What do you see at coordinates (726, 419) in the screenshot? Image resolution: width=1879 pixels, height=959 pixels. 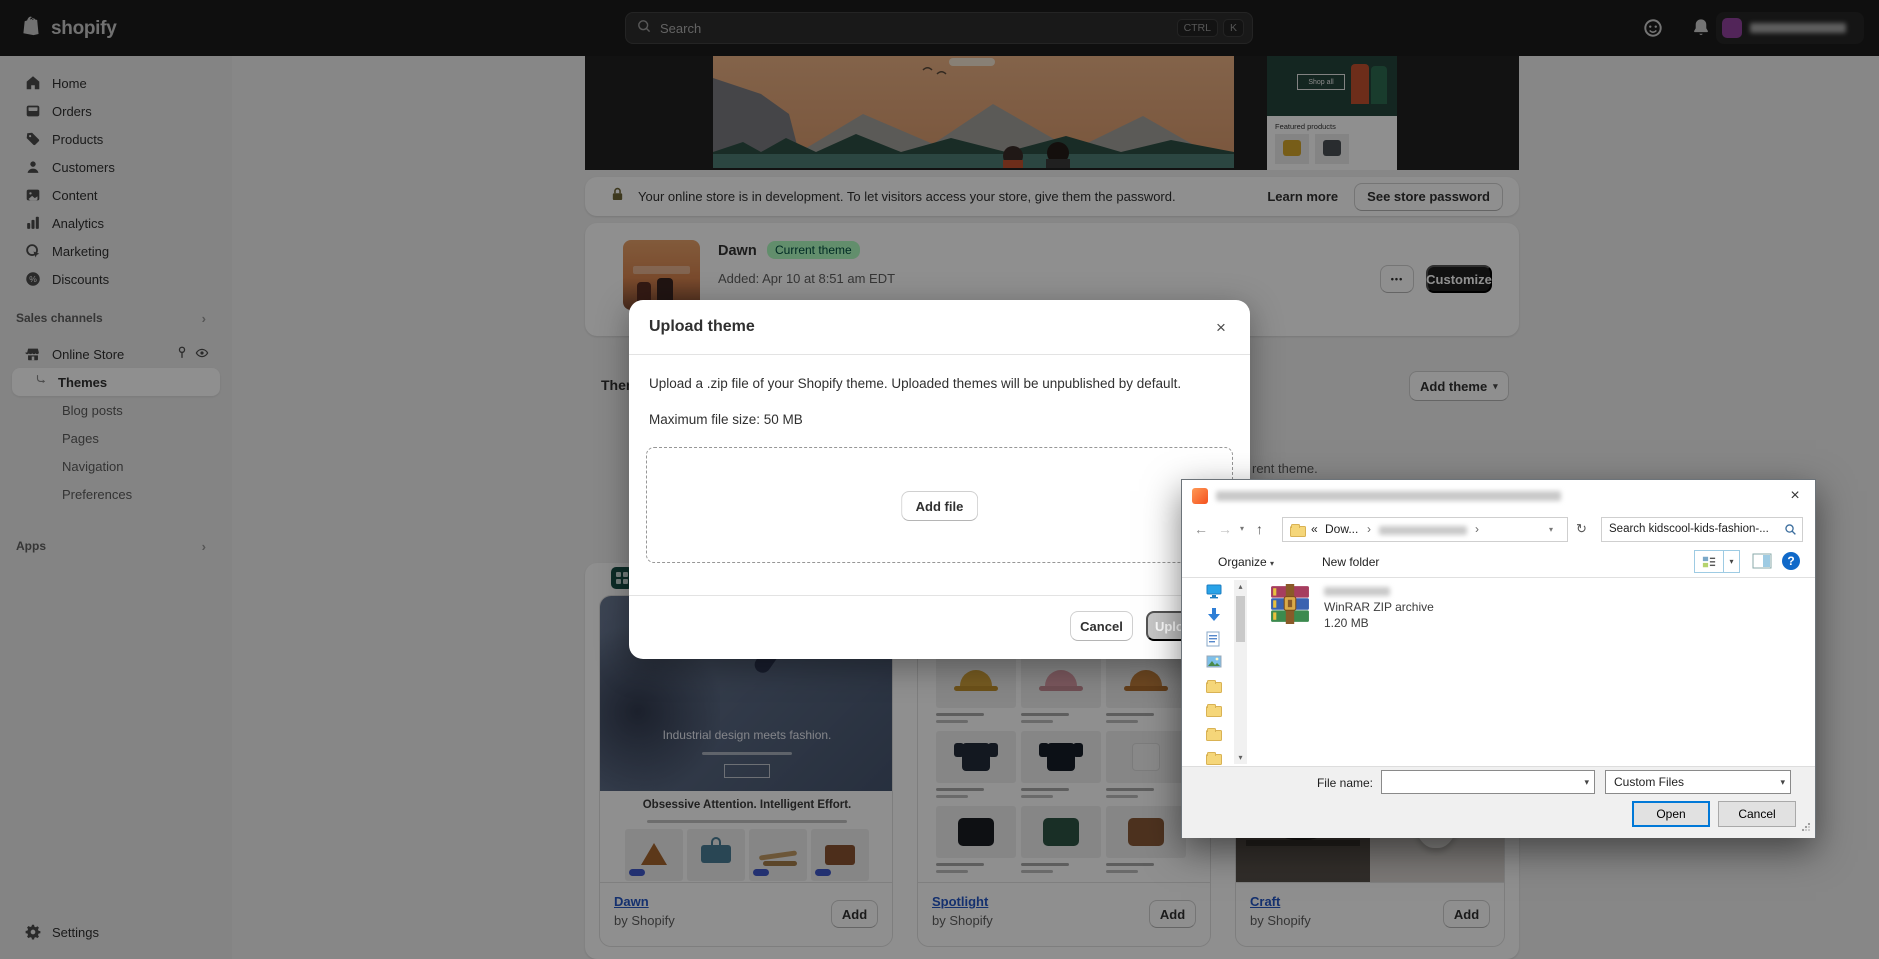 I see `max-file-size: Maximum file size: 50 MB` at bounding box center [726, 419].